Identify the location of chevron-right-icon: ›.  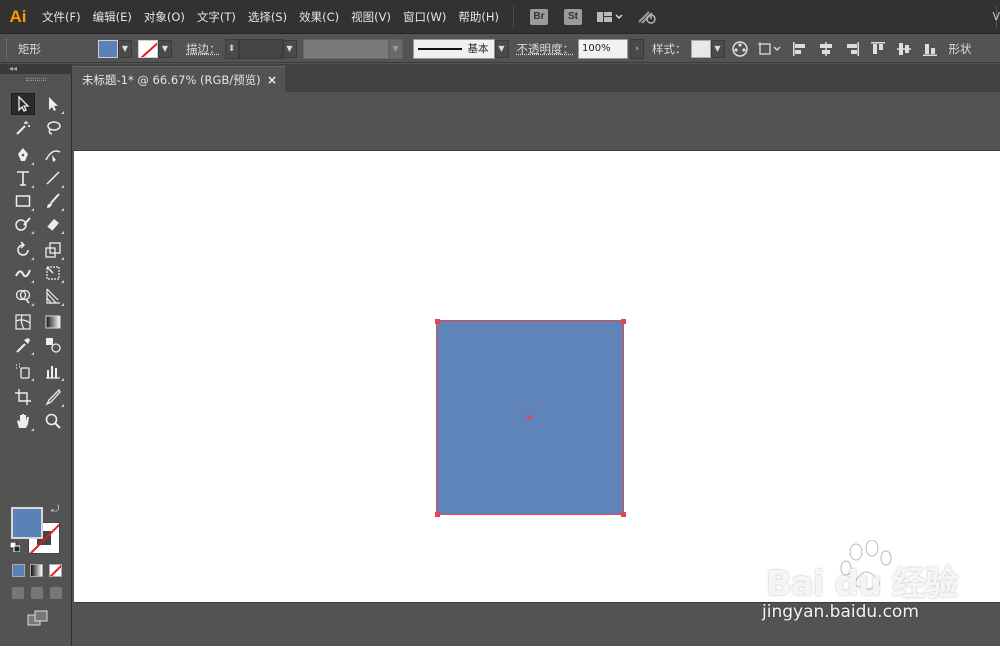
(637, 48).